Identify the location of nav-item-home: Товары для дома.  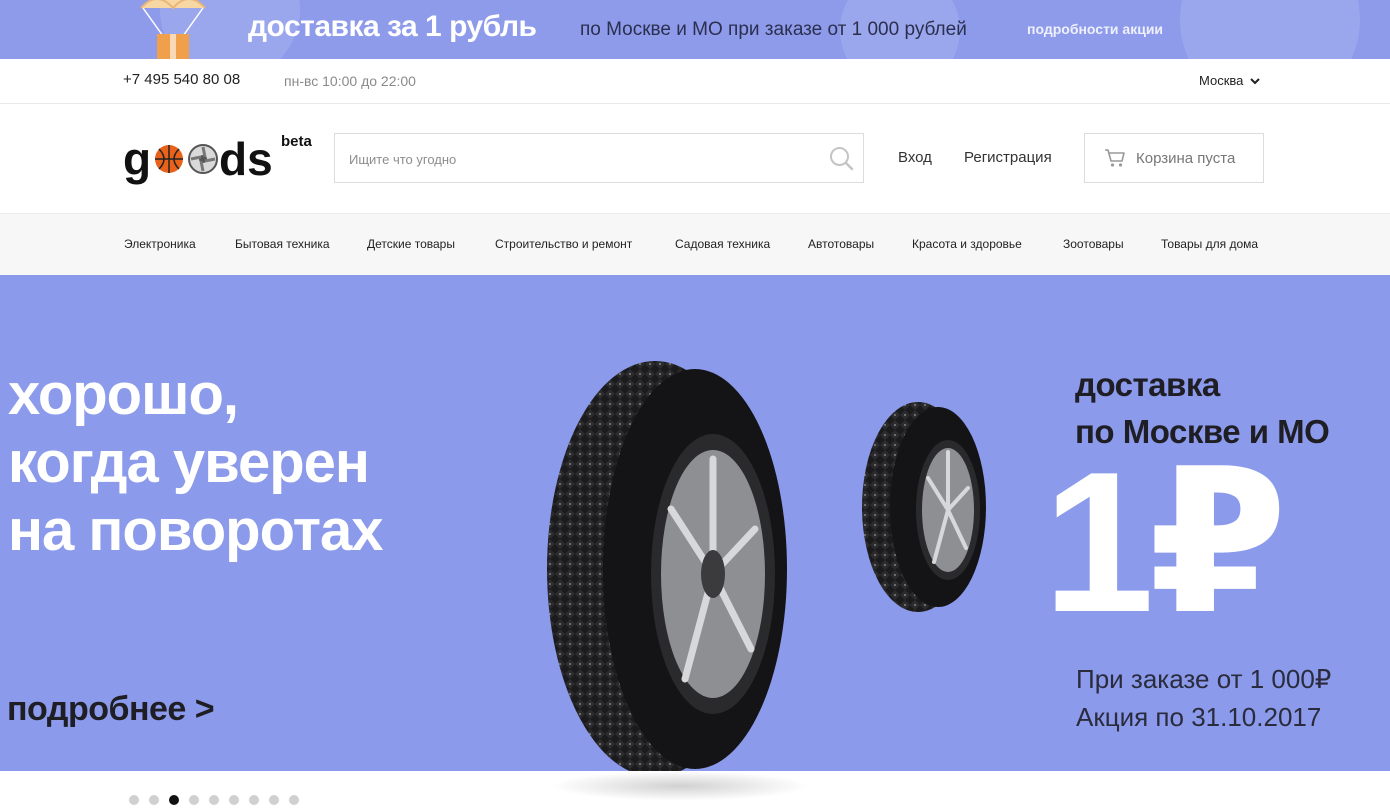
(1209, 244).